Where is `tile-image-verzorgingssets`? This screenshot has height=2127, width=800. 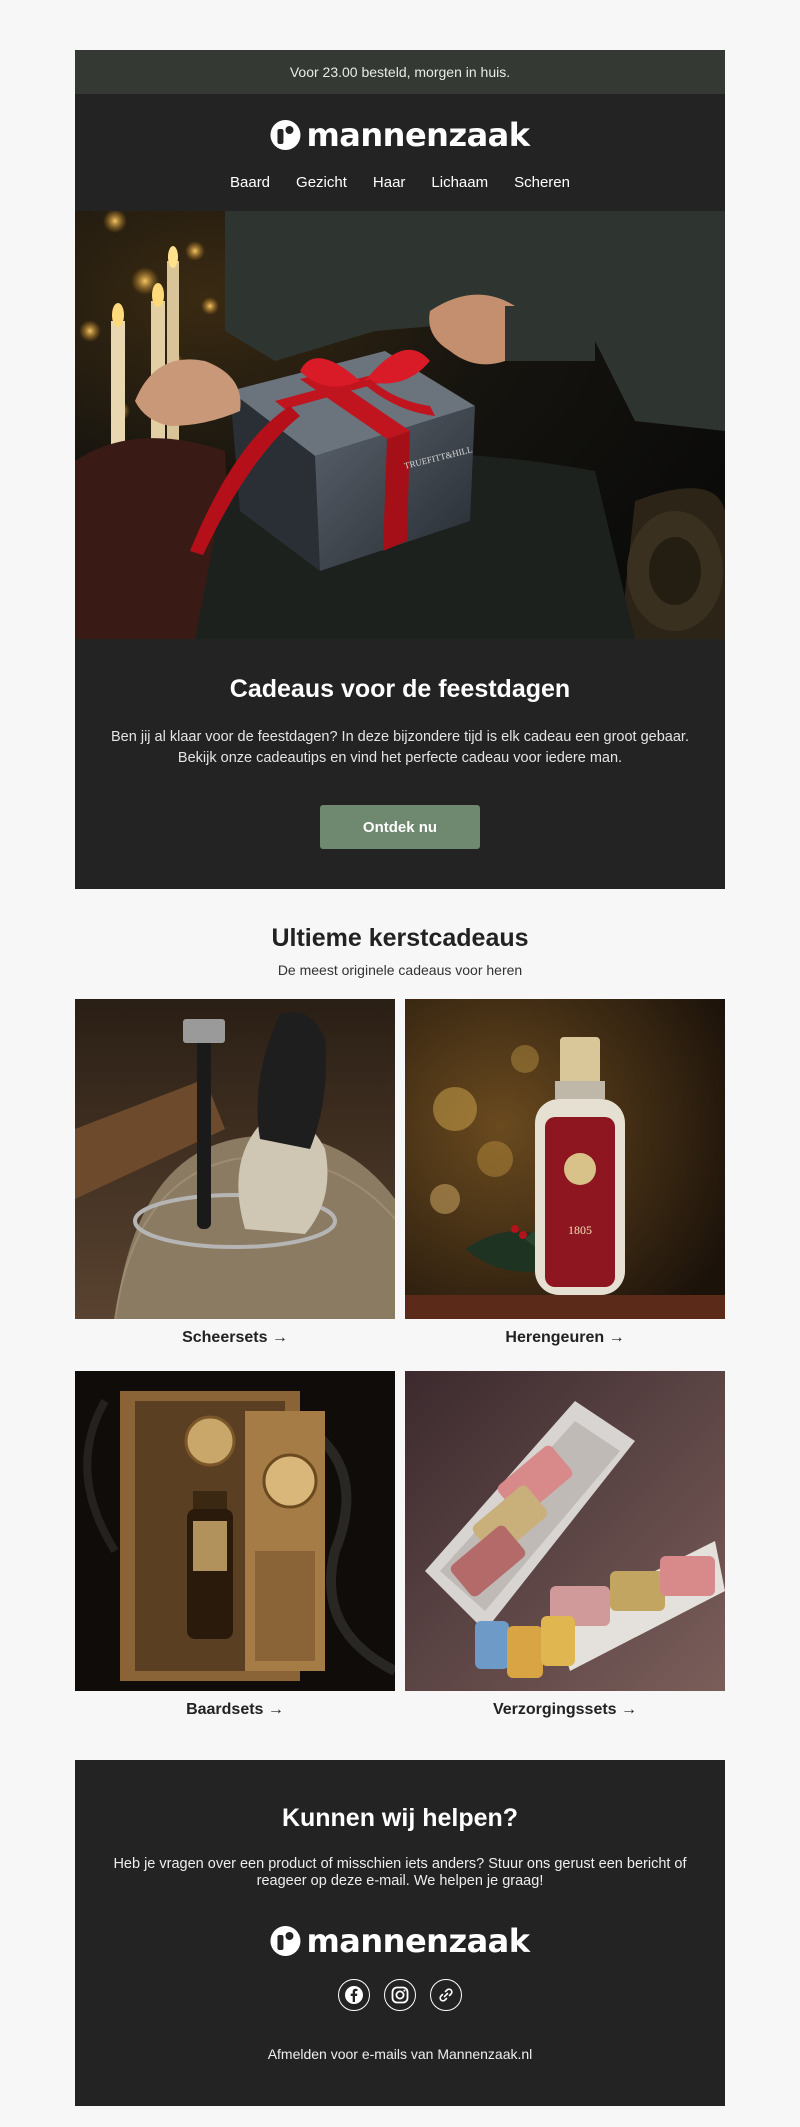 tile-image-verzorgingssets is located at coordinates (565, 1531).